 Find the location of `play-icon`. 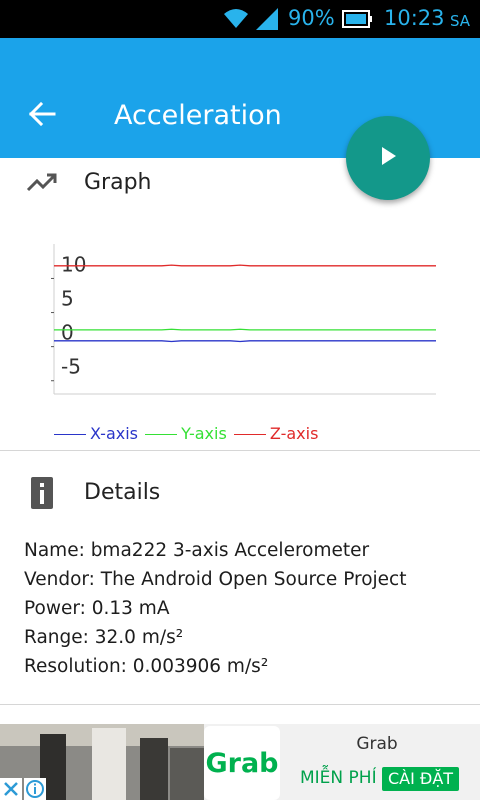

play-icon is located at coordinates (388, 158).